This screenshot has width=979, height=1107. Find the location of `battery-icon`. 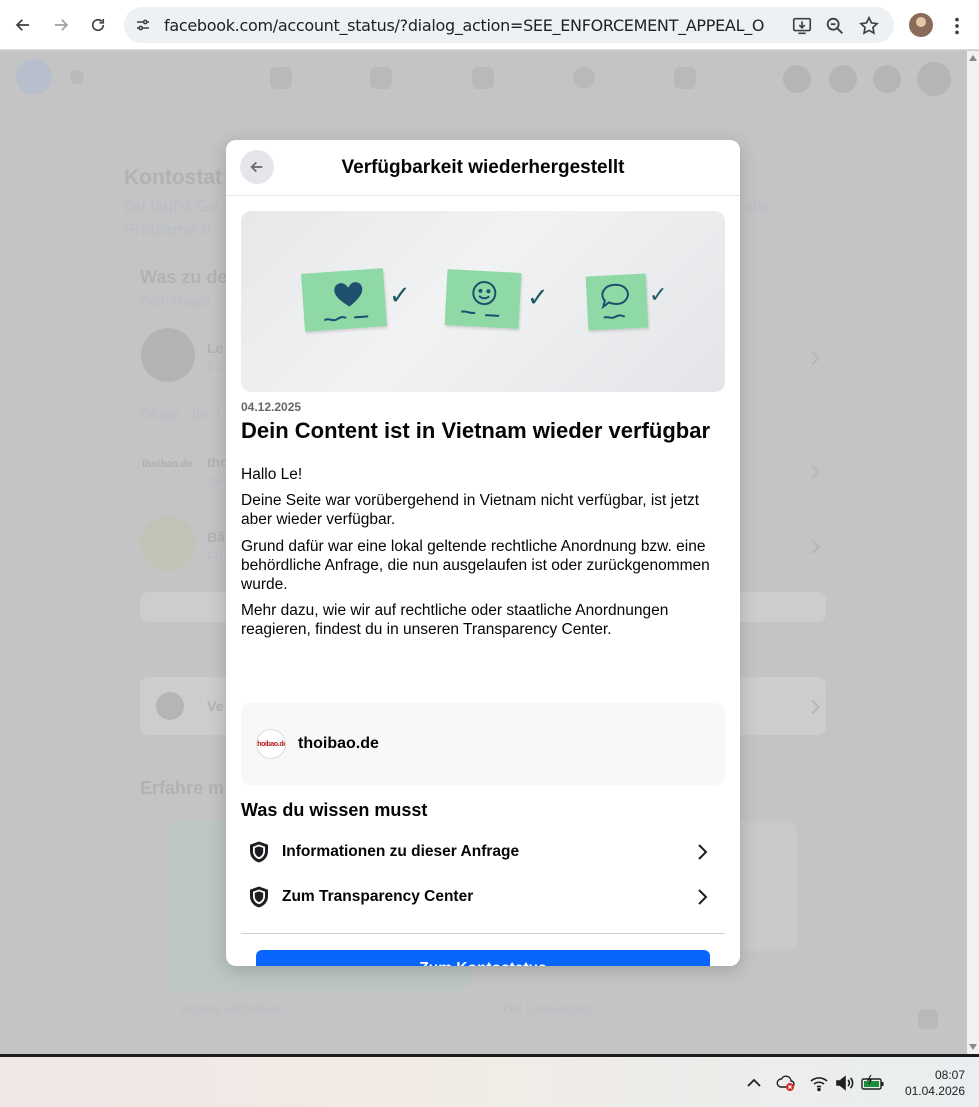

battery-icon is located at coordinates (873, 1083).